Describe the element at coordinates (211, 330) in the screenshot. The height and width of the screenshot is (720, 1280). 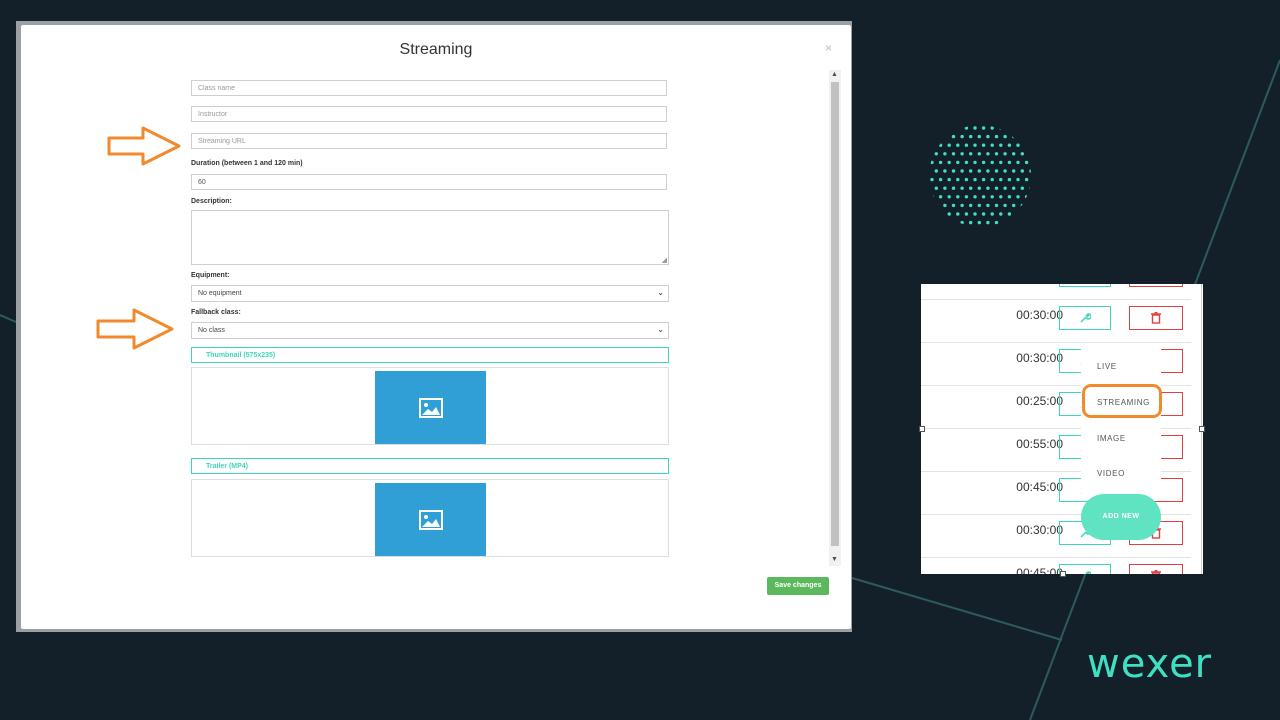
I see `fallback-select-value: No class` at that location.